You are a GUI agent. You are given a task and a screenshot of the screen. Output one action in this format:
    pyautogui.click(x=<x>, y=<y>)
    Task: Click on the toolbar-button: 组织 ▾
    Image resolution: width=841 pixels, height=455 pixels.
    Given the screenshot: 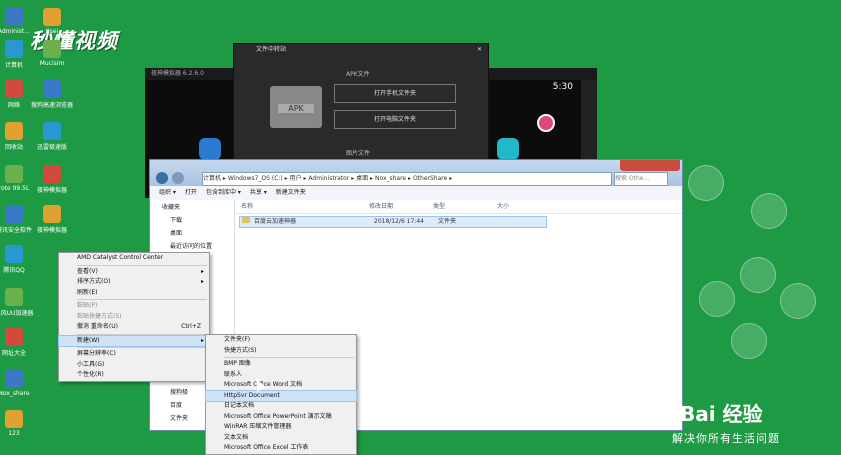 What is the action you would take?
    pyautogui.click(x=167, y=192)
    